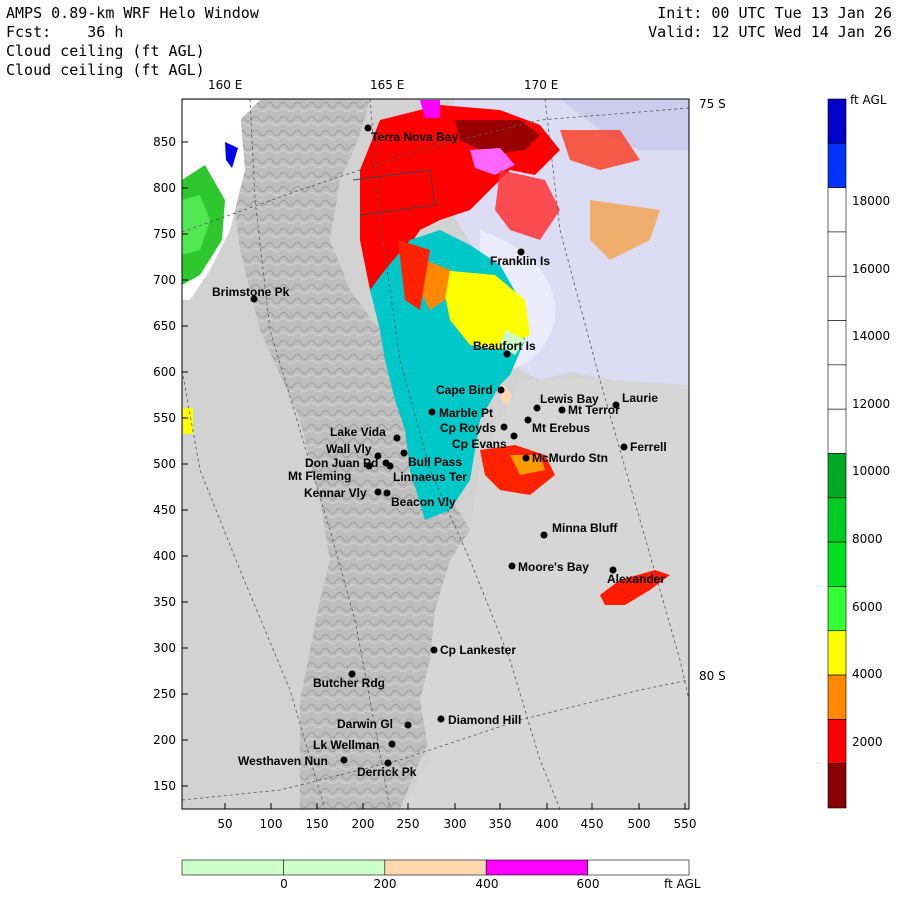 The height and width of the screenshot is (900, 900). What do you see at coordinates (585, 528) in the screenshot?
I see `place-label: Minna Bluff` at bounding box center [585, 528].